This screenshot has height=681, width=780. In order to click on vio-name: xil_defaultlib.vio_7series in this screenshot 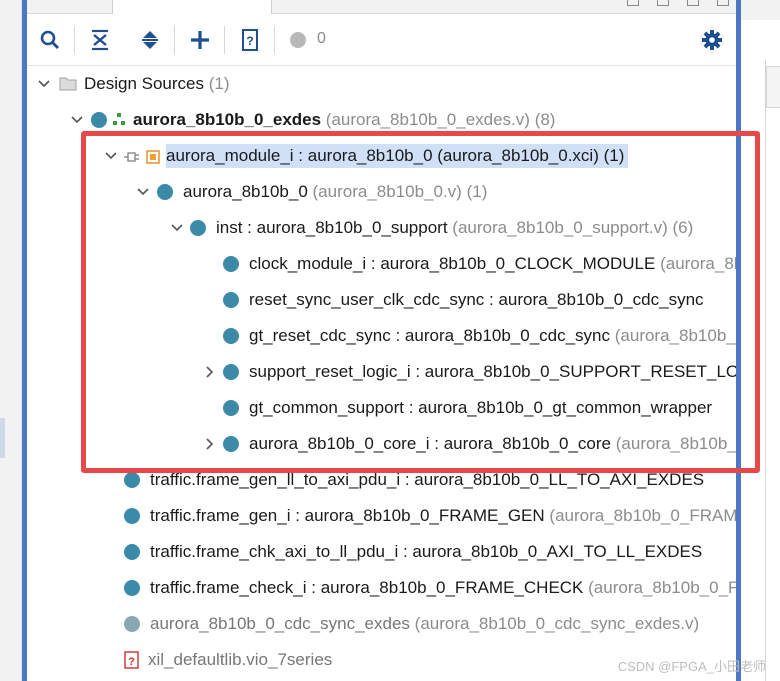, I will do `click(240, 659)`.